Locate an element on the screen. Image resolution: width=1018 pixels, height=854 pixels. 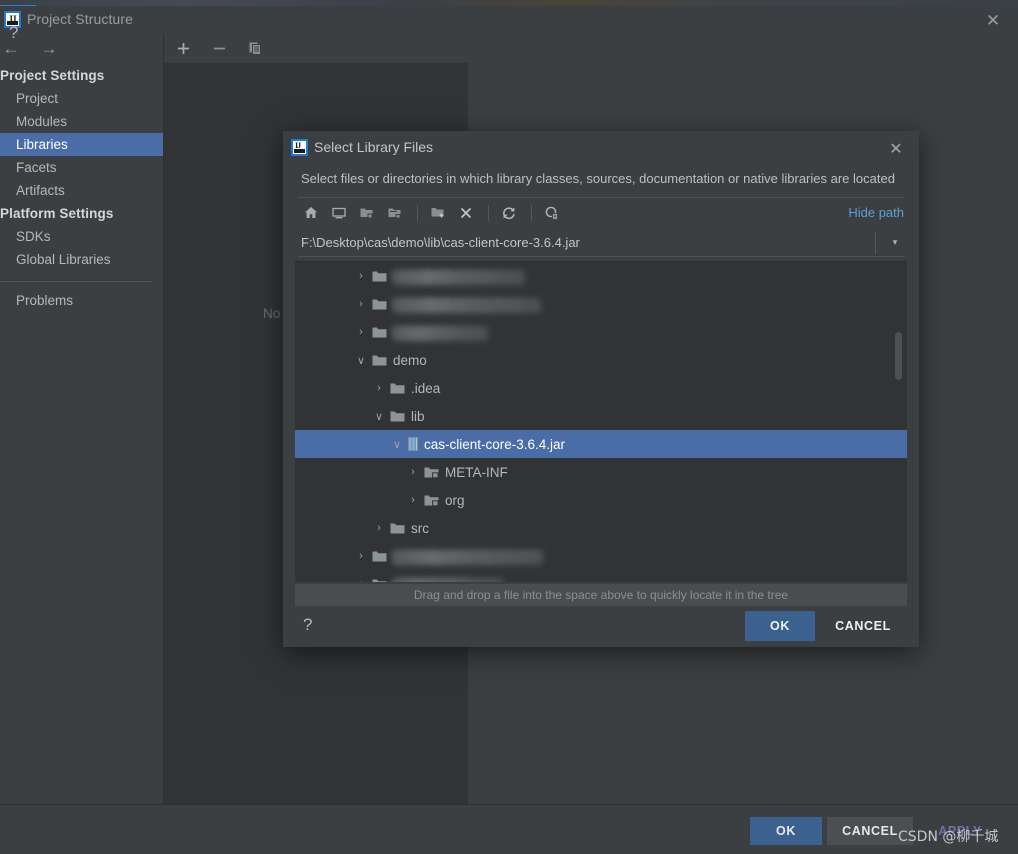
chevron-down-icon: ▾ is located at coordinates (895, 242).